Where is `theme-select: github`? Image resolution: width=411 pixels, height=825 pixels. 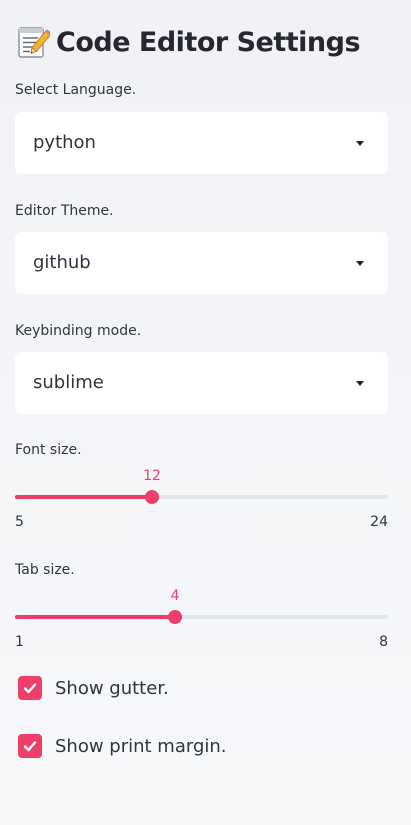 theme-select: github is located at coordinates (201, 263).